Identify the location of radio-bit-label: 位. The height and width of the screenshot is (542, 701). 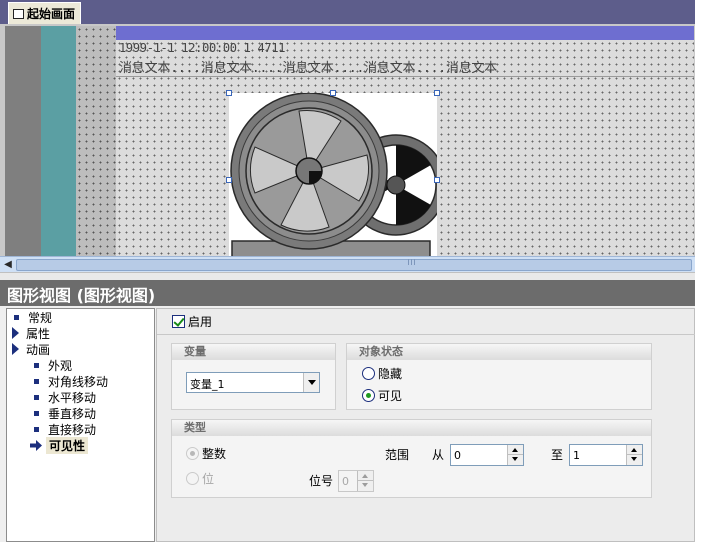
(208, 479).